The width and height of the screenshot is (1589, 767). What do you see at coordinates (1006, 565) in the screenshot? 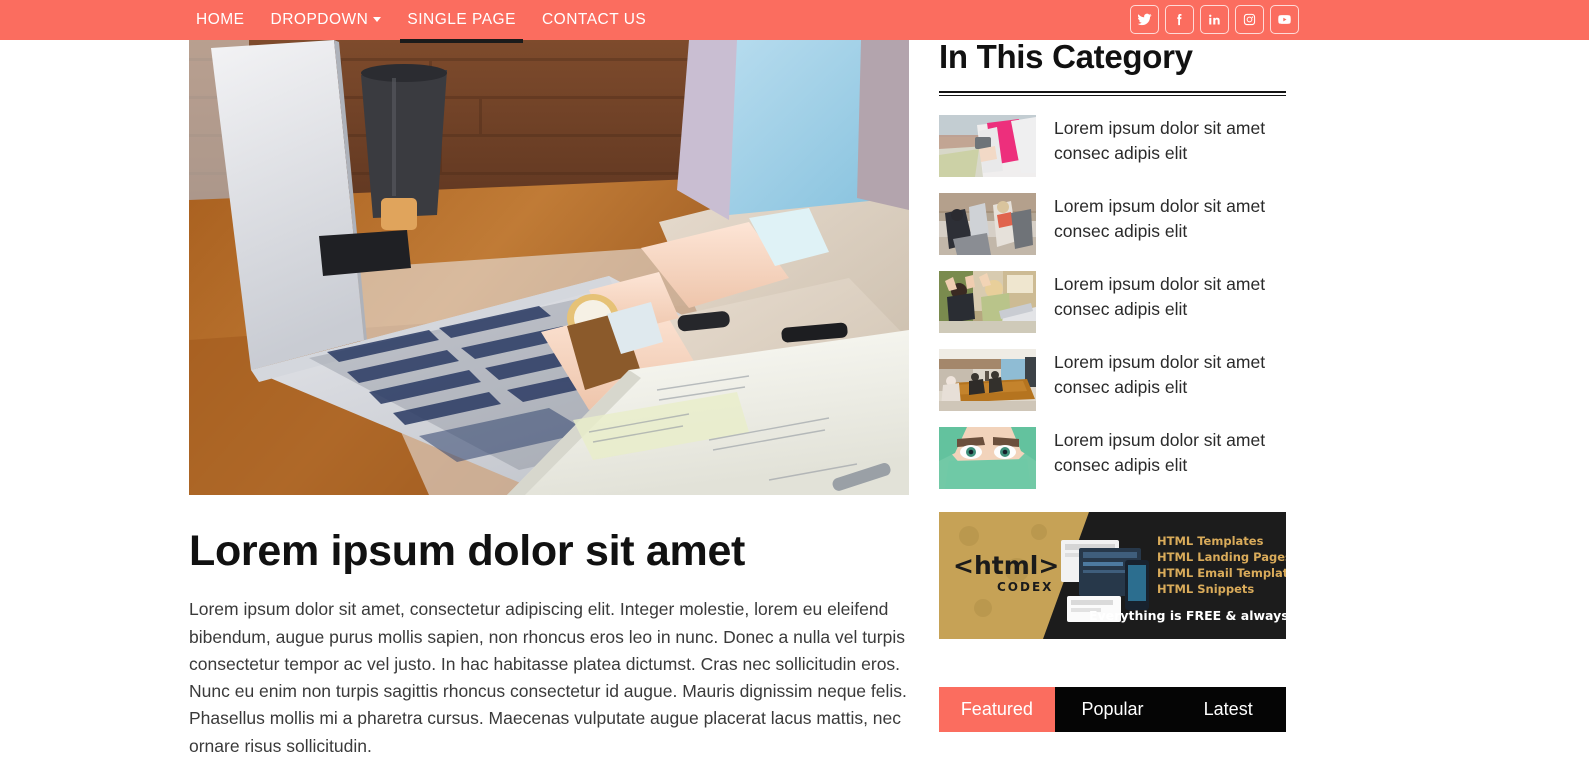
I see `svg-text: <html>` at bounding box center [1006, 565].